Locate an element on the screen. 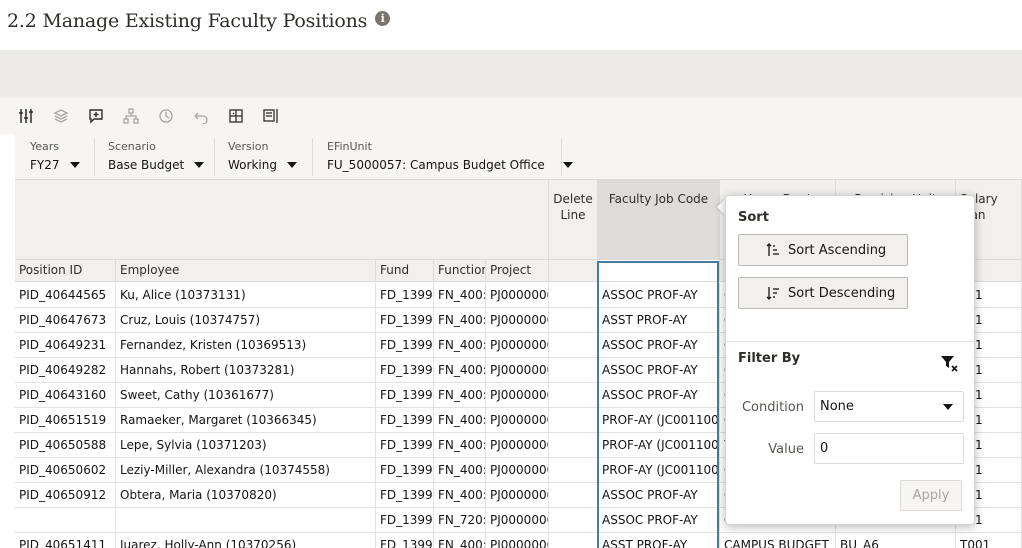  cell-employee: Hannahs, Robert (10373281) is located at coordinates (246, 370).